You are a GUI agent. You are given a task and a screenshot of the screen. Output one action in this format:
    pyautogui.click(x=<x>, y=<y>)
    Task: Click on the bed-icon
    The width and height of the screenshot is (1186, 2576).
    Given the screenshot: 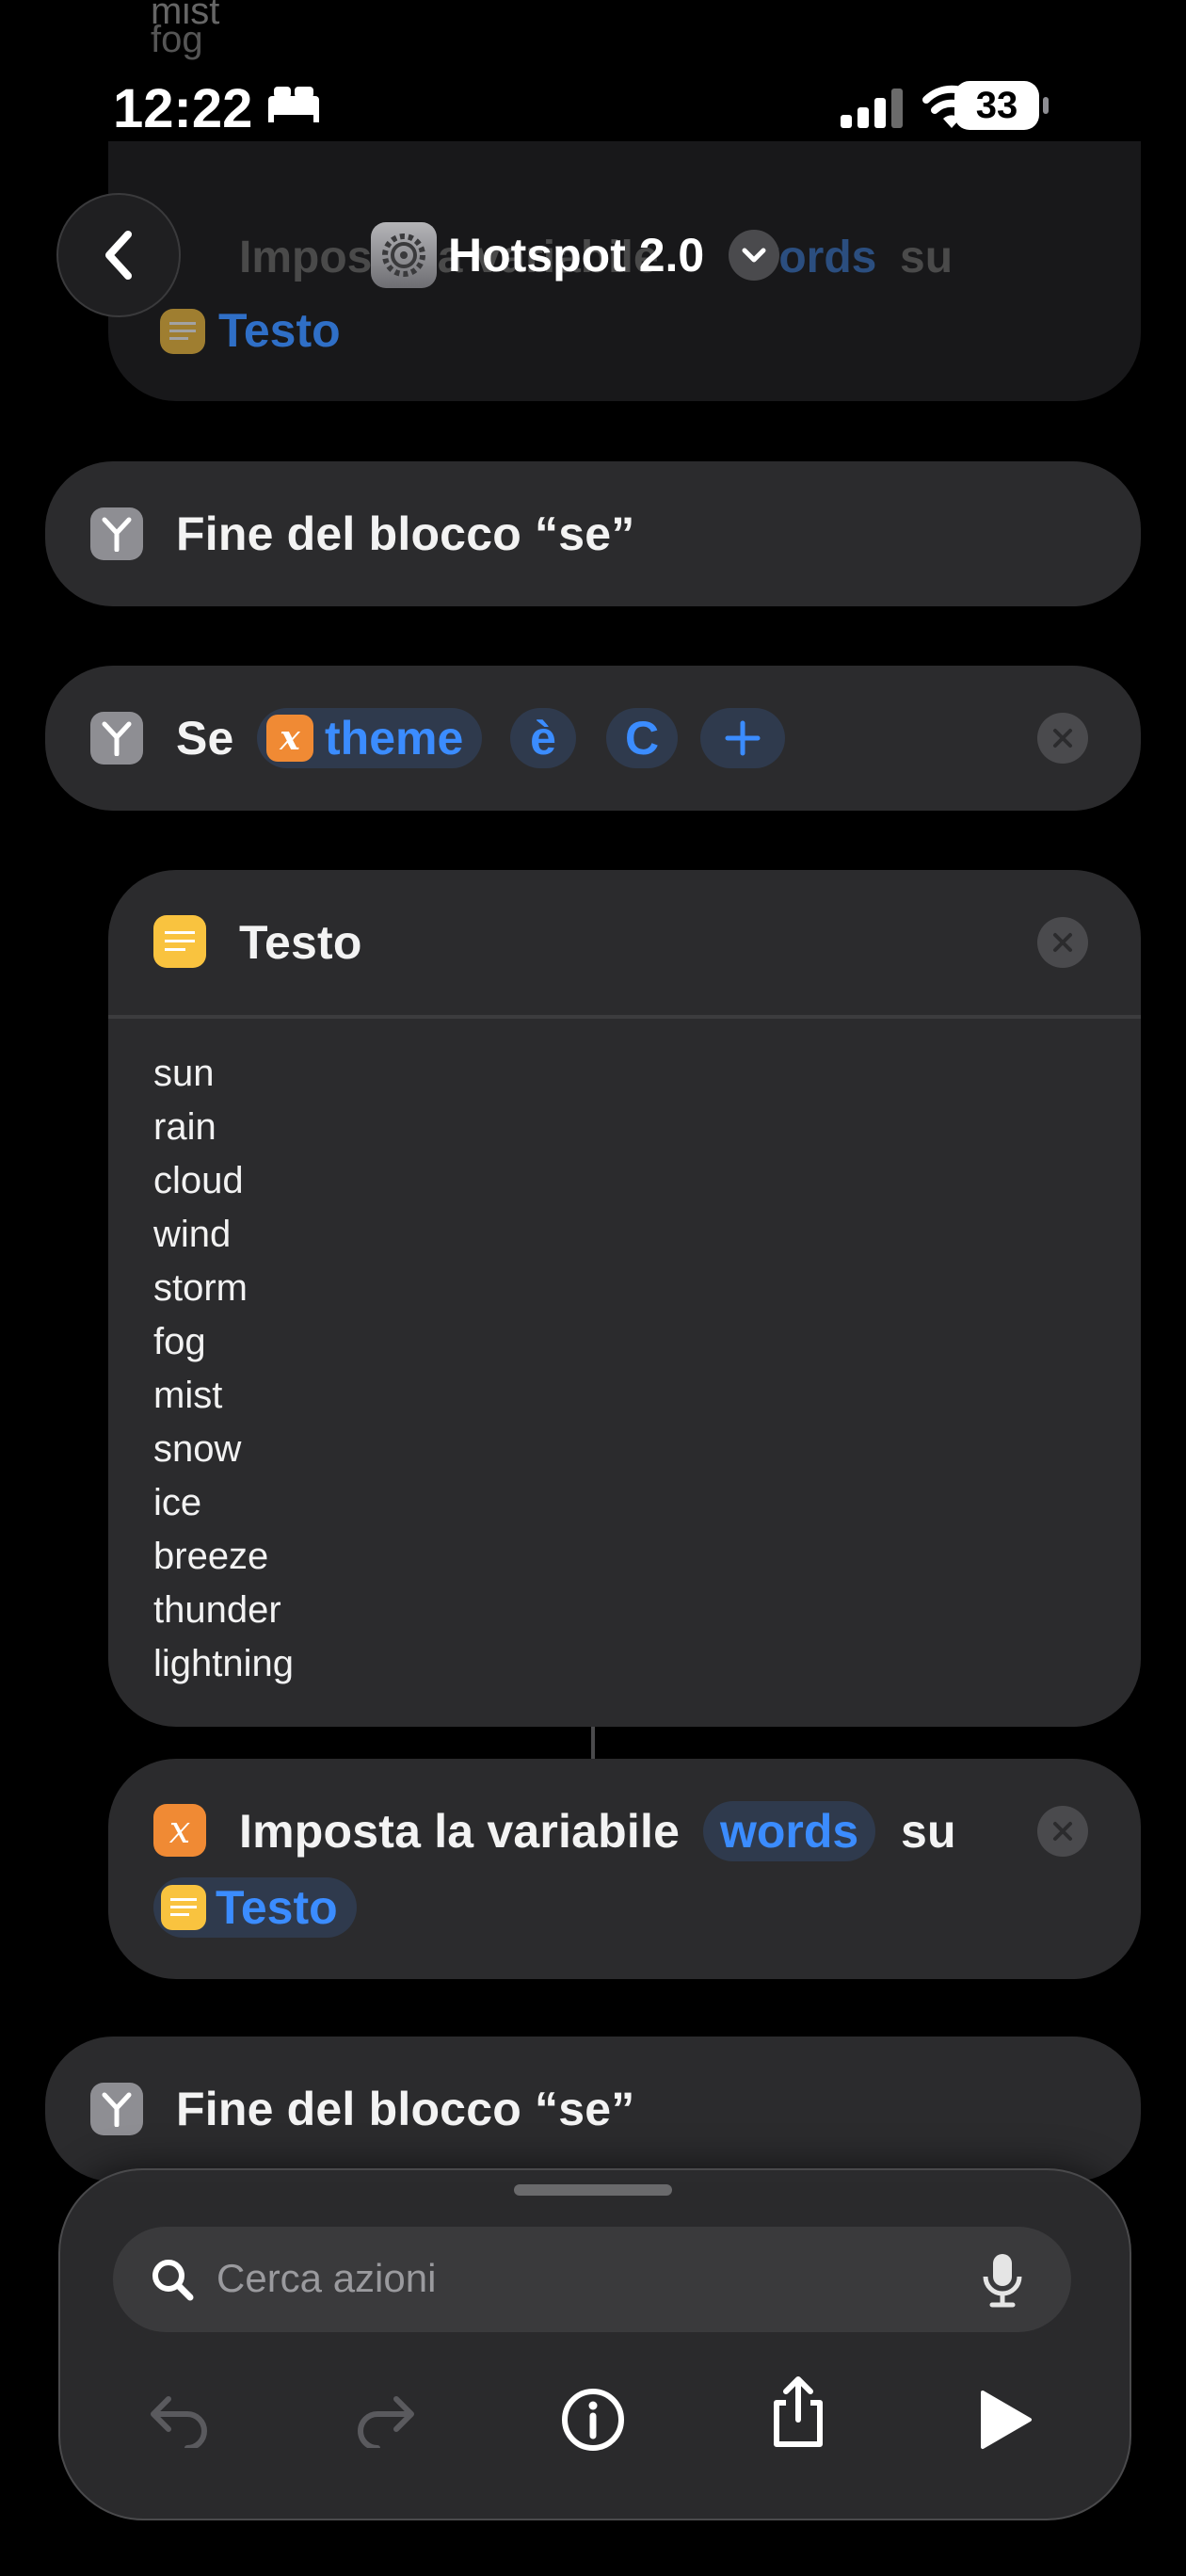 What is the action you would take?
    pyautogui.click(x=293, y=103)
    